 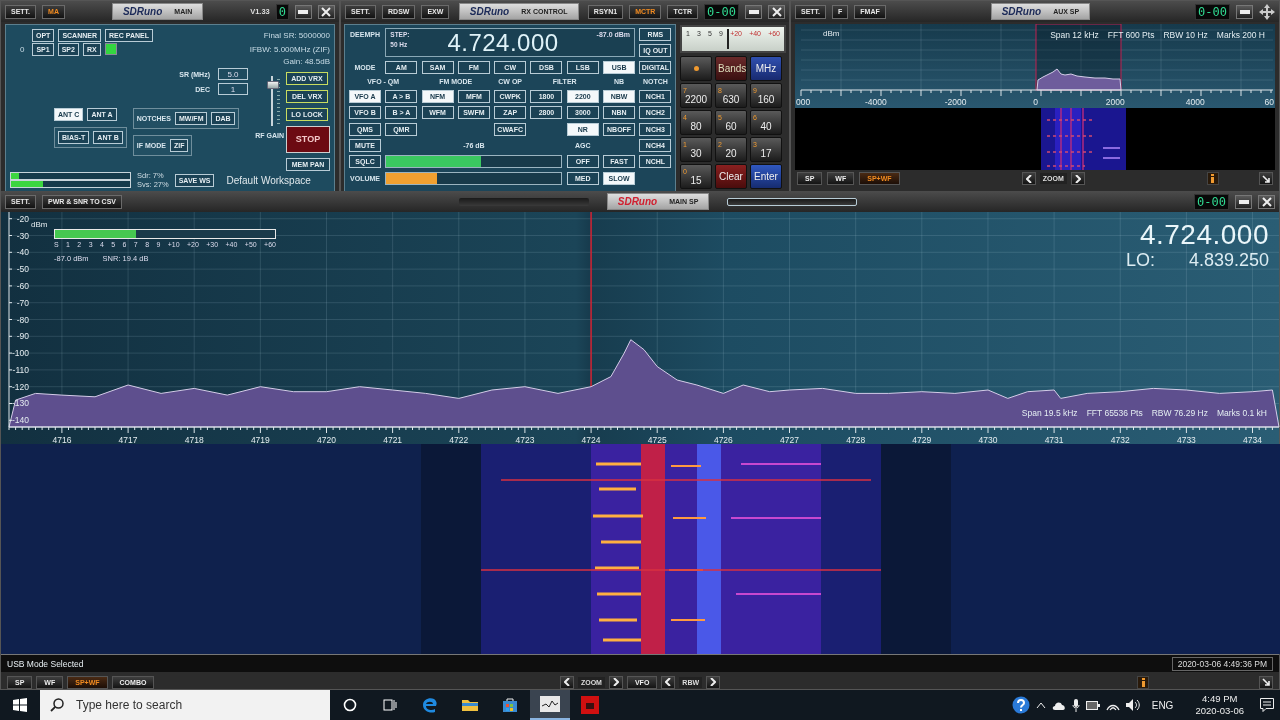 What do you see at coordinates (503, 42) in the screenshot?
I see `frequency-readout: 4.724.000` at bounding box center [503, 42].